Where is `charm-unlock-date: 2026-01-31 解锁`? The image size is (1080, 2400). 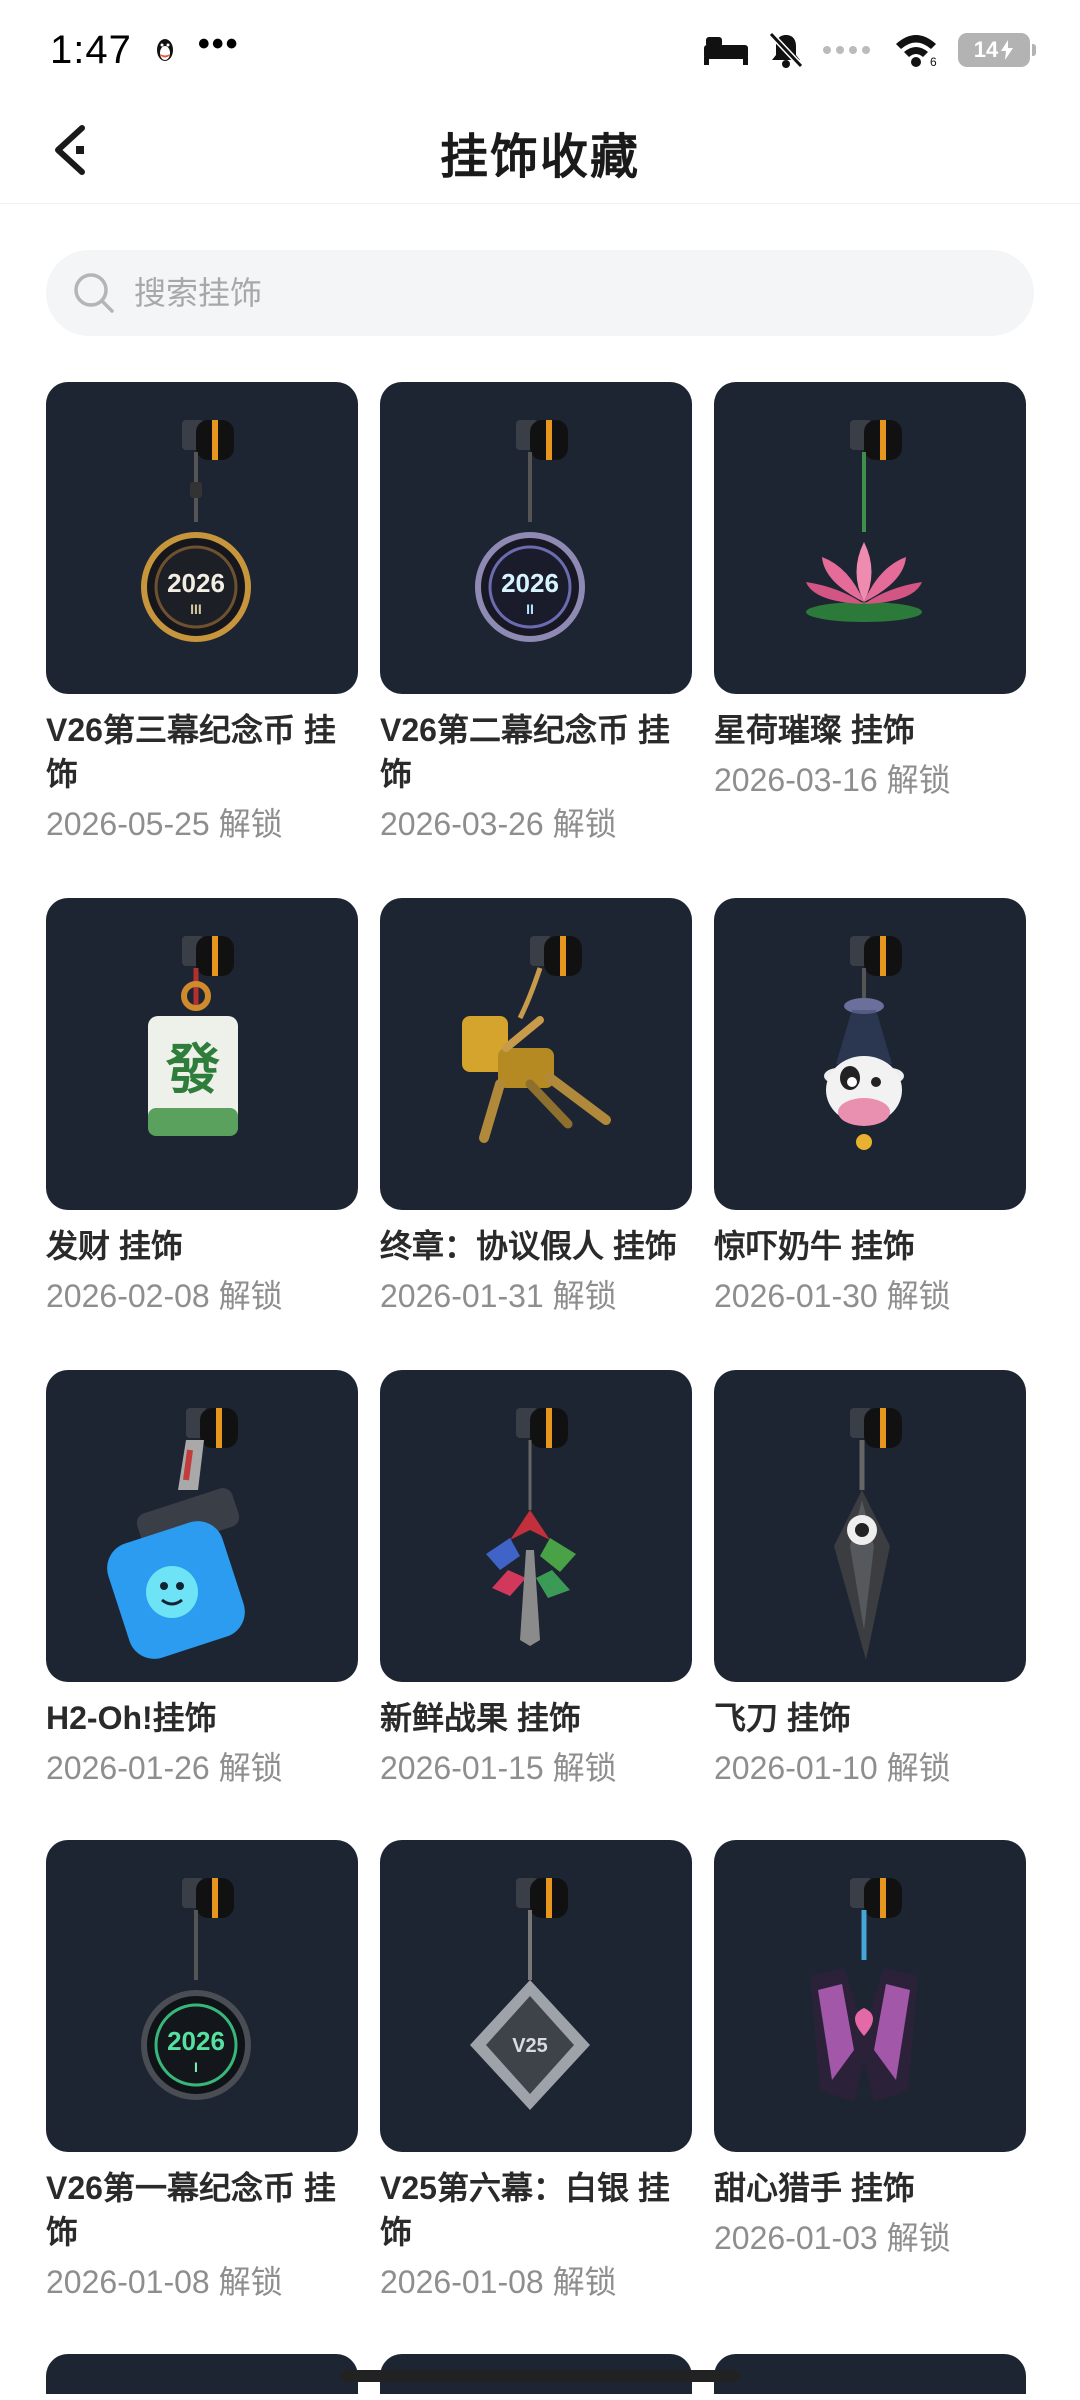 charm-unlock-date: 2026-01-31 解锁 is located at coordinates (498, 1296).